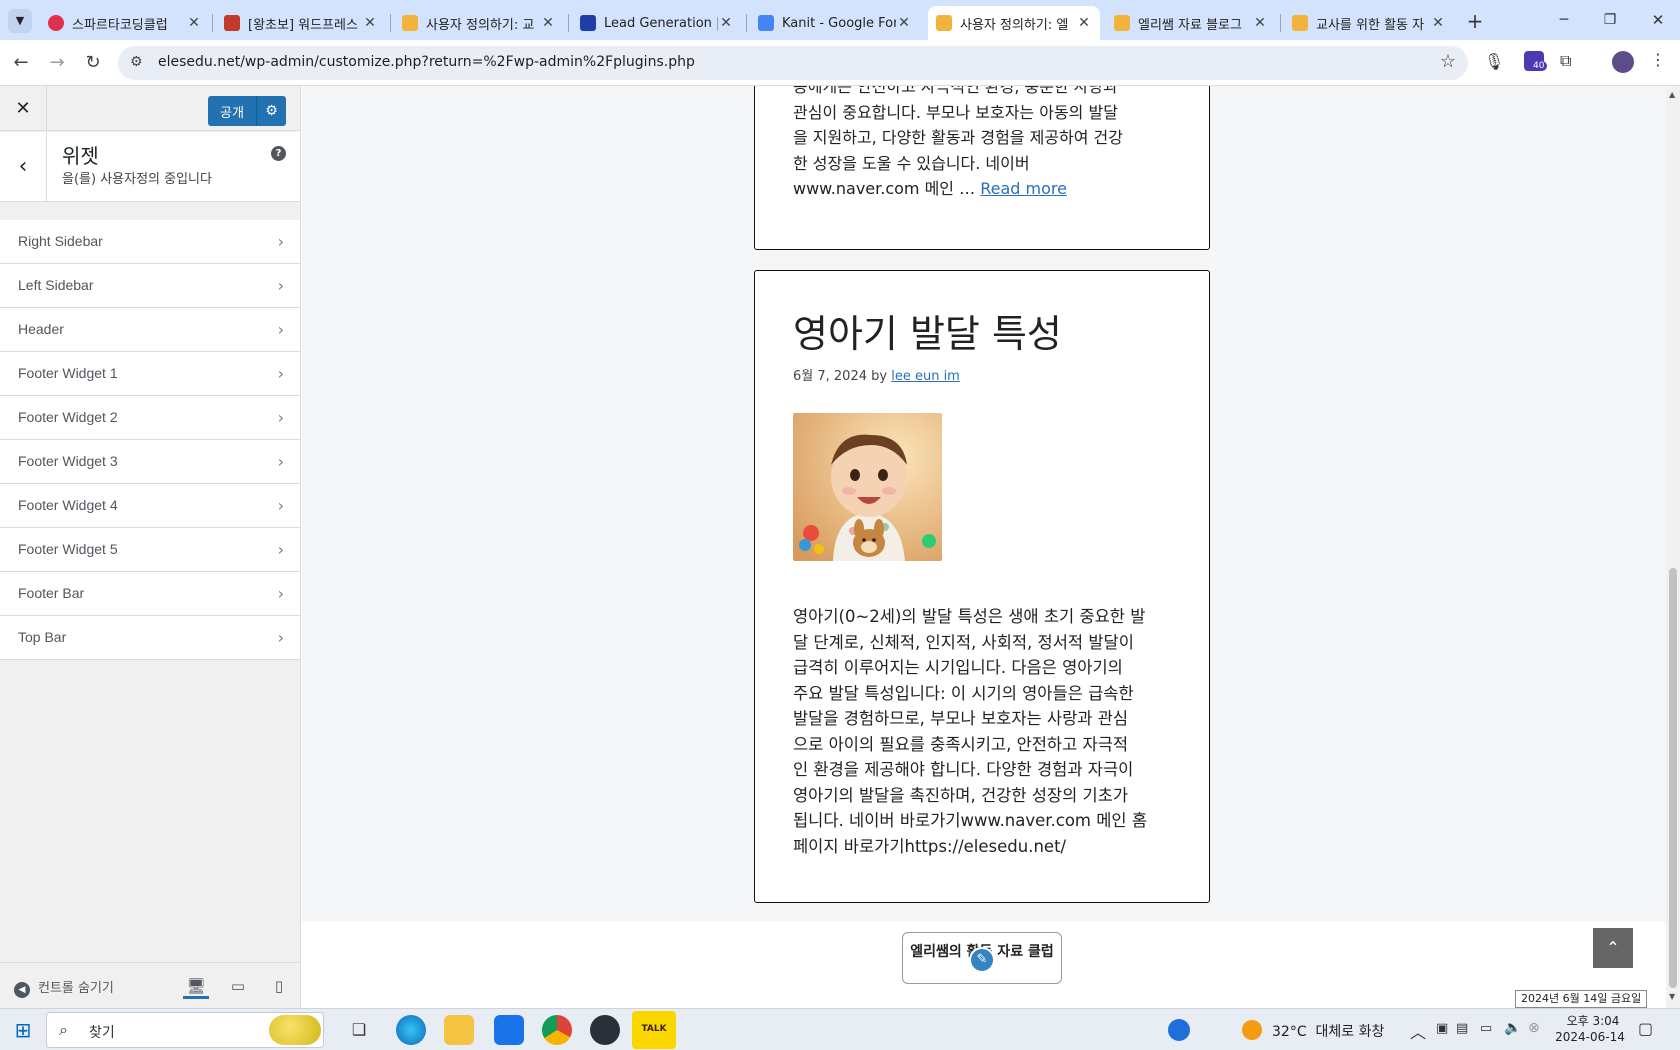 Image resolution: width=1680 pixels, height=1050 pixels. I want to click on widget-area-item: Header ›, so click(150, 330).